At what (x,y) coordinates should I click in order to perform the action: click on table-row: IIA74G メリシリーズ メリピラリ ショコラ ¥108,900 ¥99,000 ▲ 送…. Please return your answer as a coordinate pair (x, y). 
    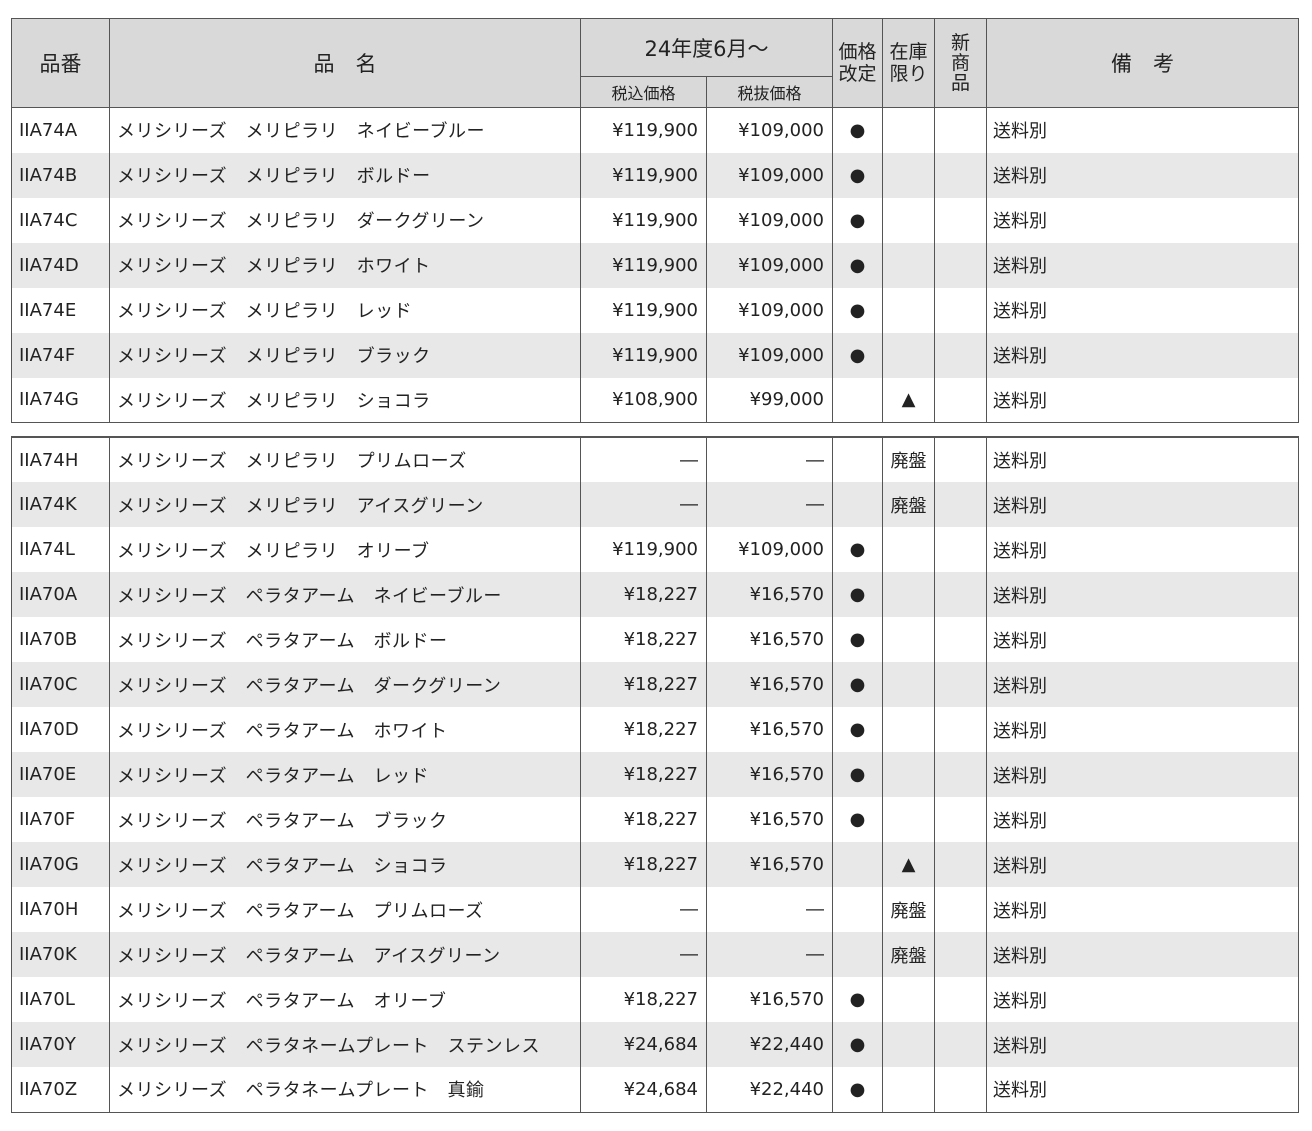
    Looking at the image, I should click on (655, 400).